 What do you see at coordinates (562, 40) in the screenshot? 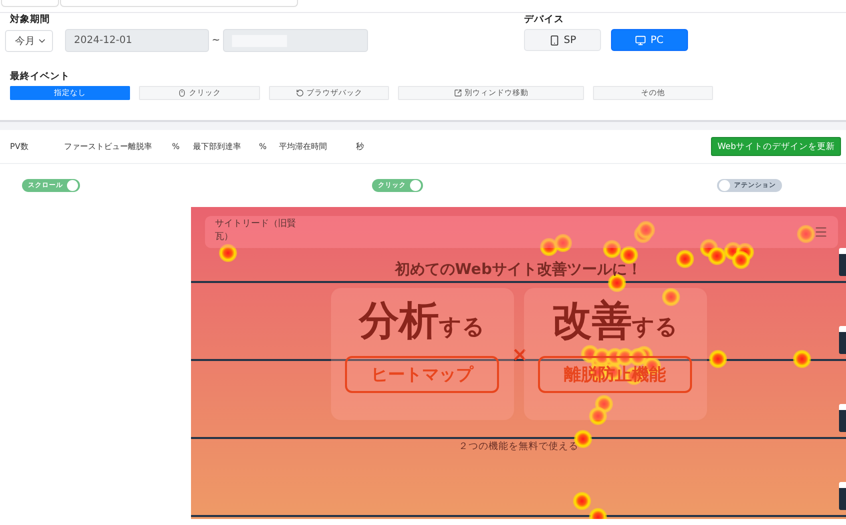
I see `device-button: SP` at bounding box center [562, 40].